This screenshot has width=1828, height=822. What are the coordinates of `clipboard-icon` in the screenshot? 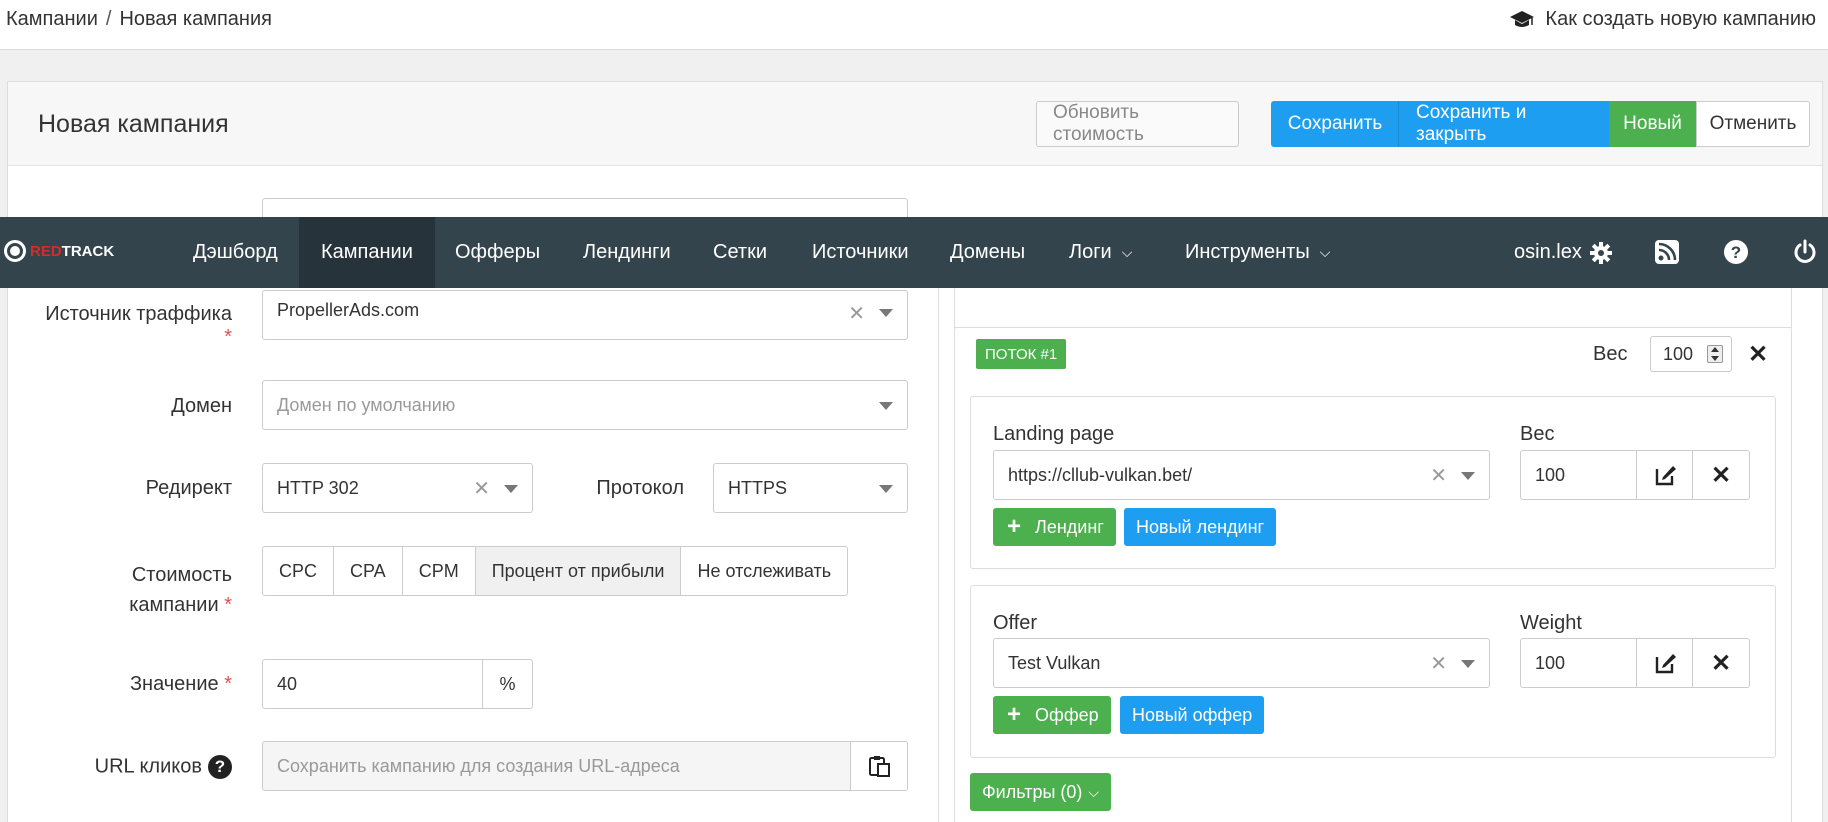 It's located at (879, 766).